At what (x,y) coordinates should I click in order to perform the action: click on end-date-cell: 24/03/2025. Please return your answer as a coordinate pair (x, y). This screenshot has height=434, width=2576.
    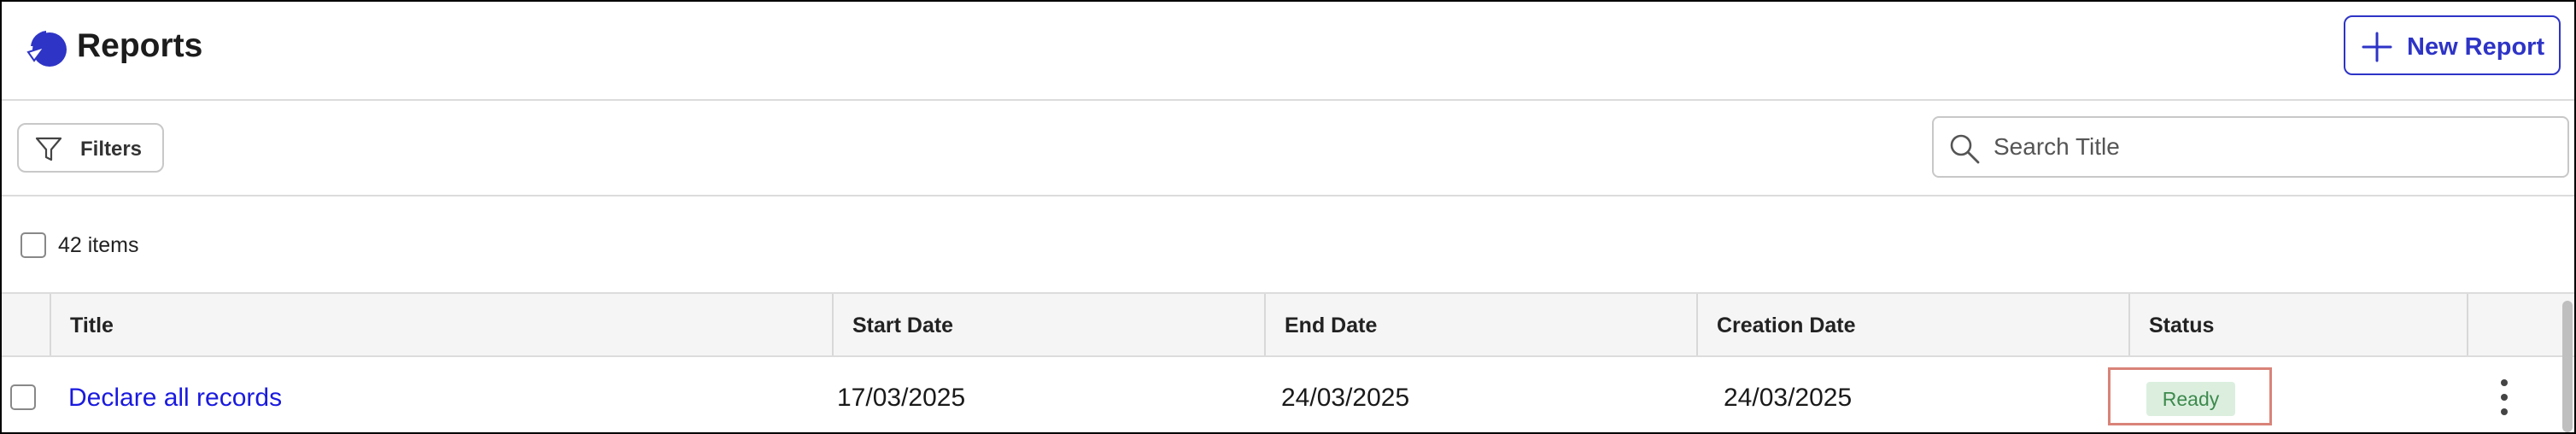
    Looking at the image, I should click on (1345, 398).